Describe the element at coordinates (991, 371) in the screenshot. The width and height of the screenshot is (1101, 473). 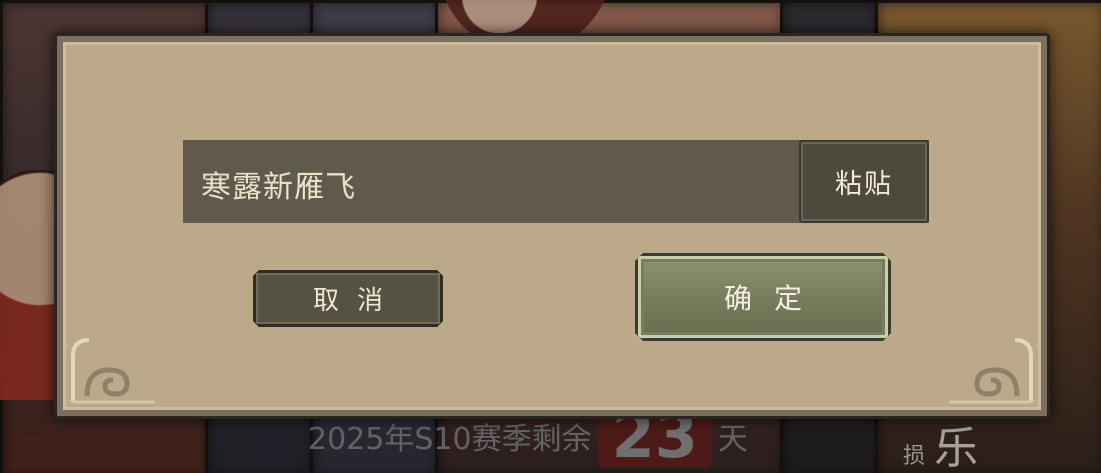
I see `corner-ornament-right` at that location.